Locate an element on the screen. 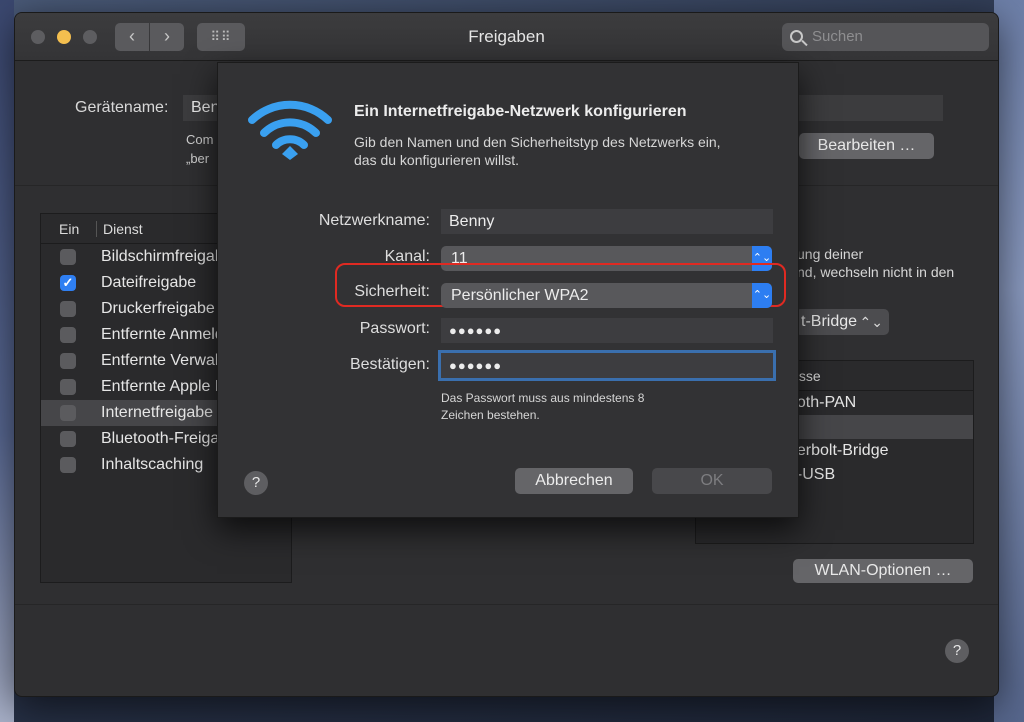  security-value: Persönlicher WPA2 is located at coordinates (520, 295).